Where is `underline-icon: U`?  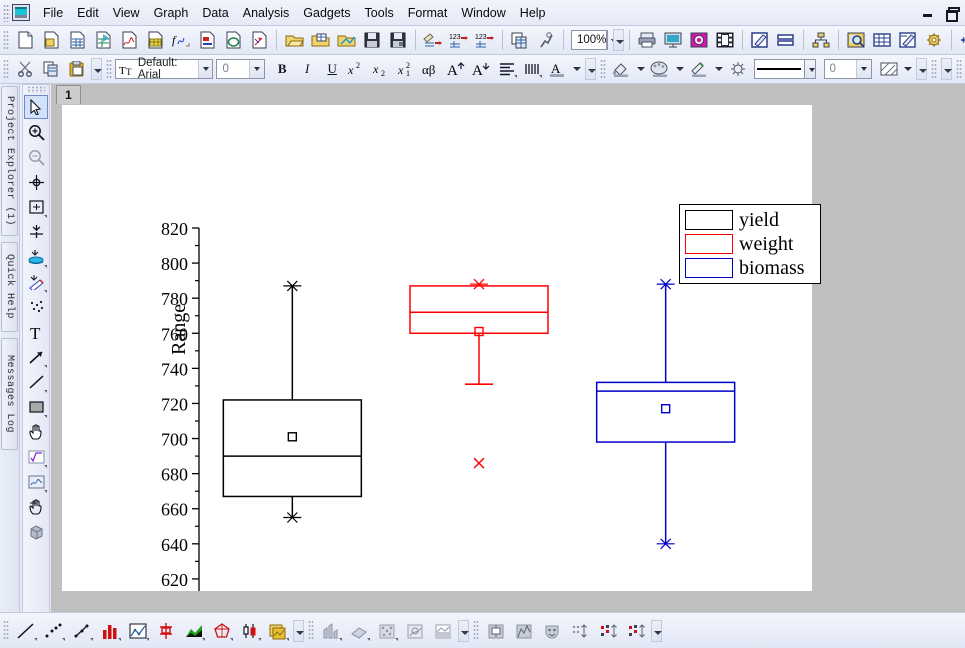 underline-icon: U is located at coordinates (332, 69).